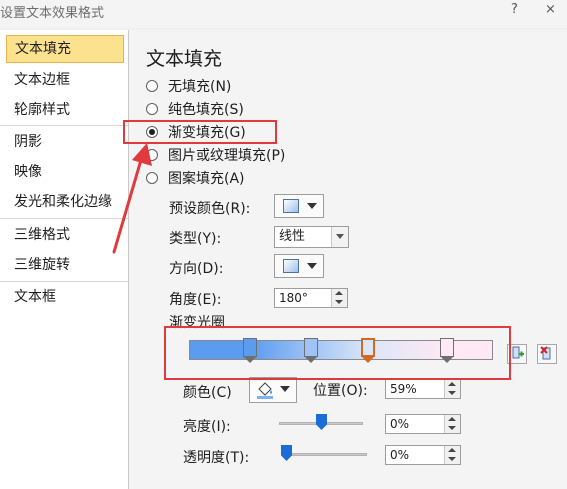 This screenshot has width=567, height=489. I want to click on radio-label: 无填充(N), so click(200, 87).